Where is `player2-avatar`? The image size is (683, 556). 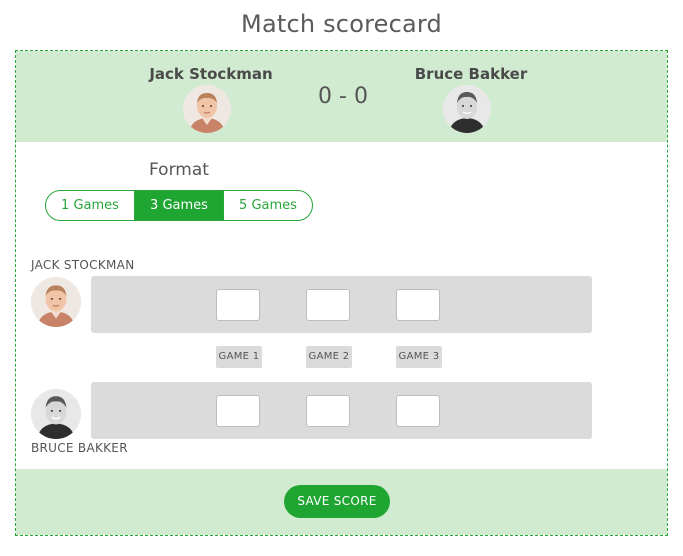 player2-avatar is located at coordinates (467, 109).